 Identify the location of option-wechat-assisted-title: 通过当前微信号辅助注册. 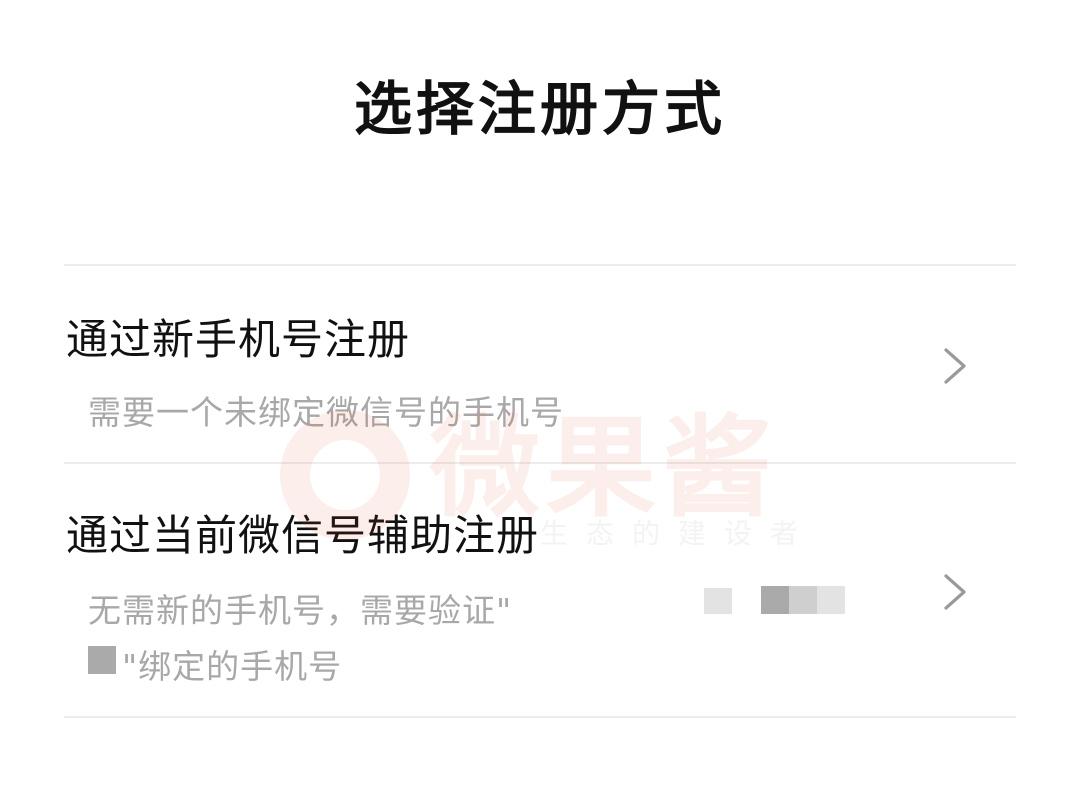
(303, 535).